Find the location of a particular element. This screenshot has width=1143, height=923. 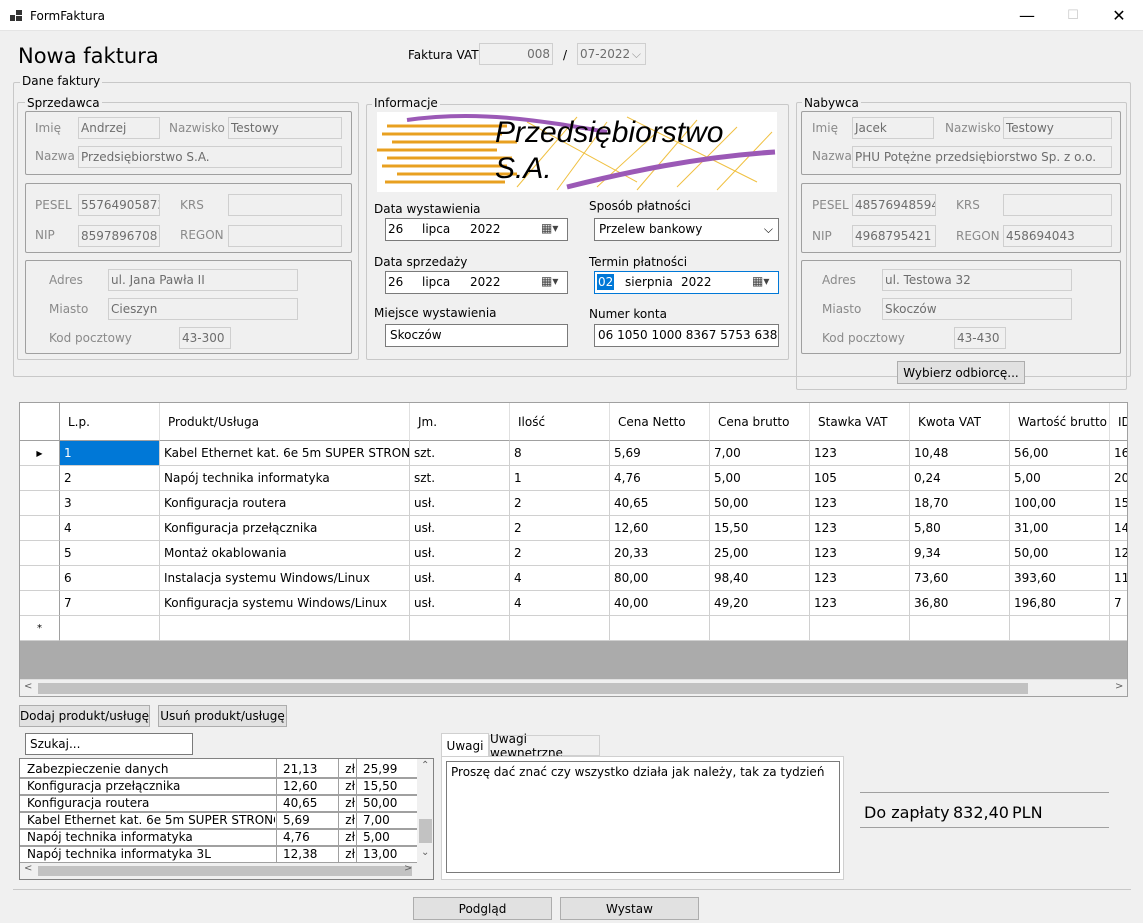

seller-adres-field: ul. Jana Pawła II is located at coordinates (203, 280).